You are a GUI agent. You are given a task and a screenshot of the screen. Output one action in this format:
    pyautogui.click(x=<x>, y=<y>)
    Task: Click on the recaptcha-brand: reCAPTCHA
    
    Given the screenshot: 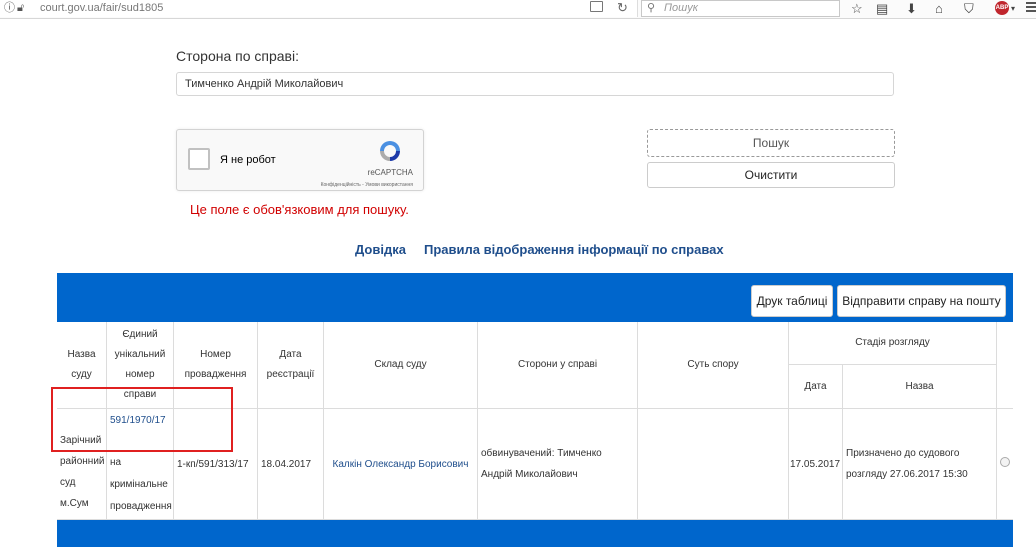 What is the action you would take?
    pyautogui.click(x=390, y=172)
    